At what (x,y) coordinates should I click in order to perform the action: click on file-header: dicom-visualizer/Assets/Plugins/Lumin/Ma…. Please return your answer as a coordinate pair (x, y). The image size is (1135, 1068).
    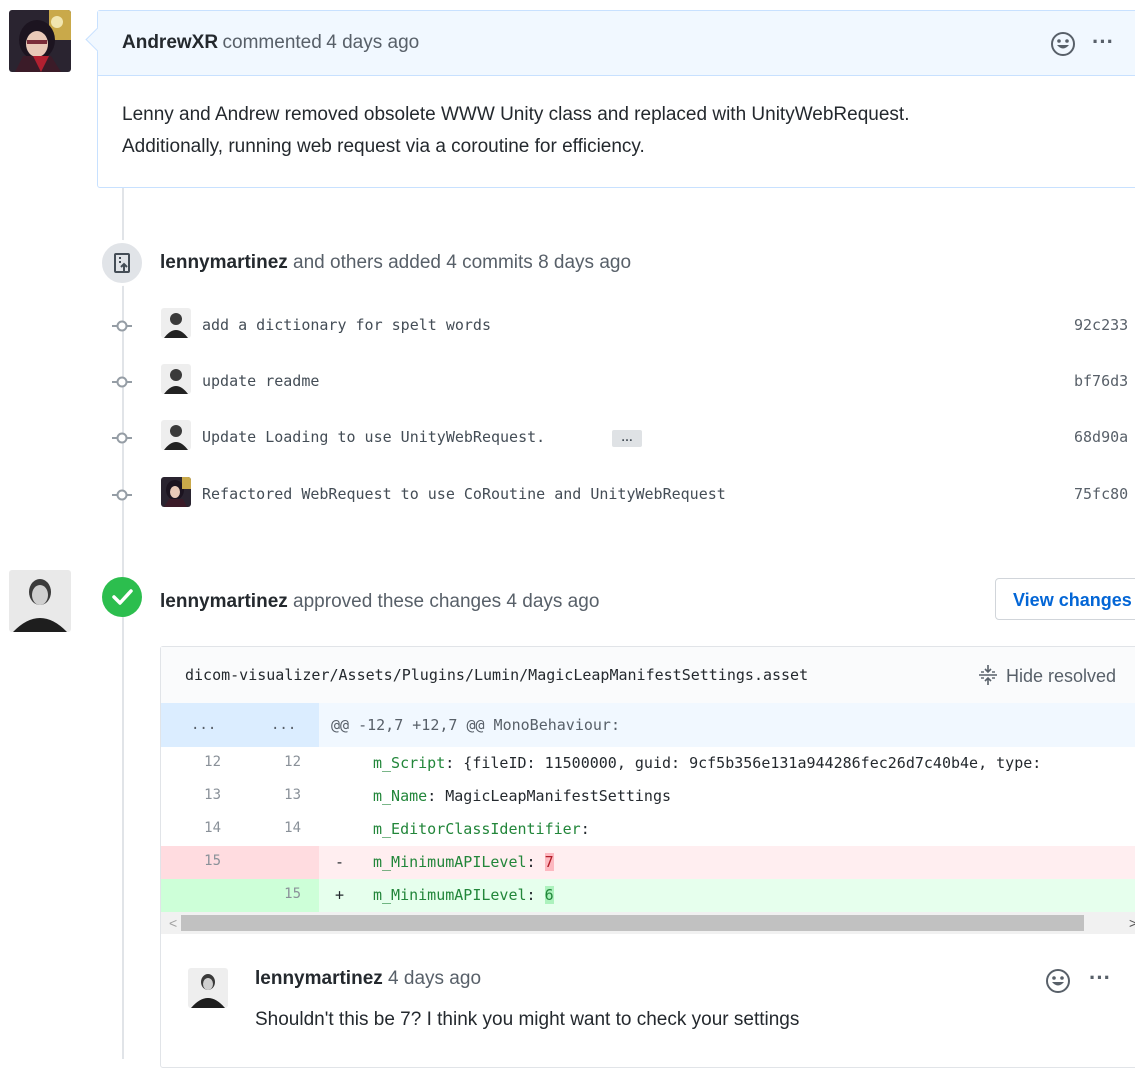
    Looking at the image, I should click on (648, 675).